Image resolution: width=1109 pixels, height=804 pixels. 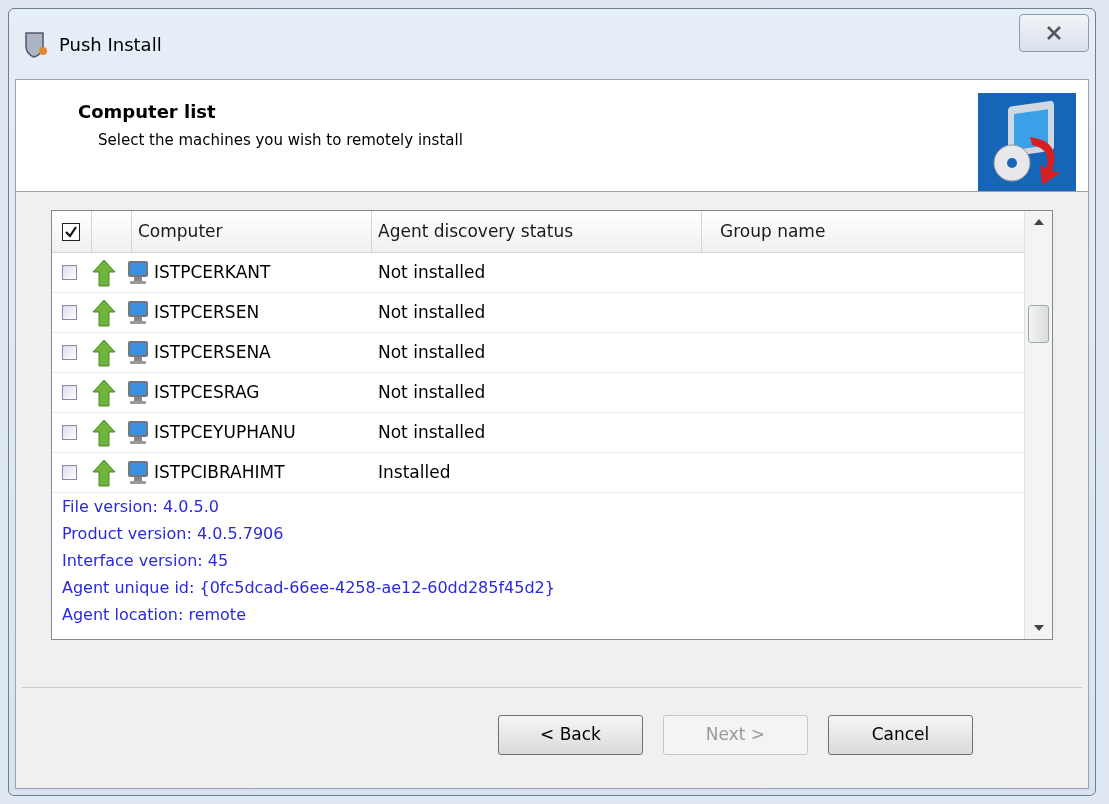 What do you see at coordinates (147, 112) in the screenshot?
I see `page-title: Computer list` at bounding box center [147, 112].